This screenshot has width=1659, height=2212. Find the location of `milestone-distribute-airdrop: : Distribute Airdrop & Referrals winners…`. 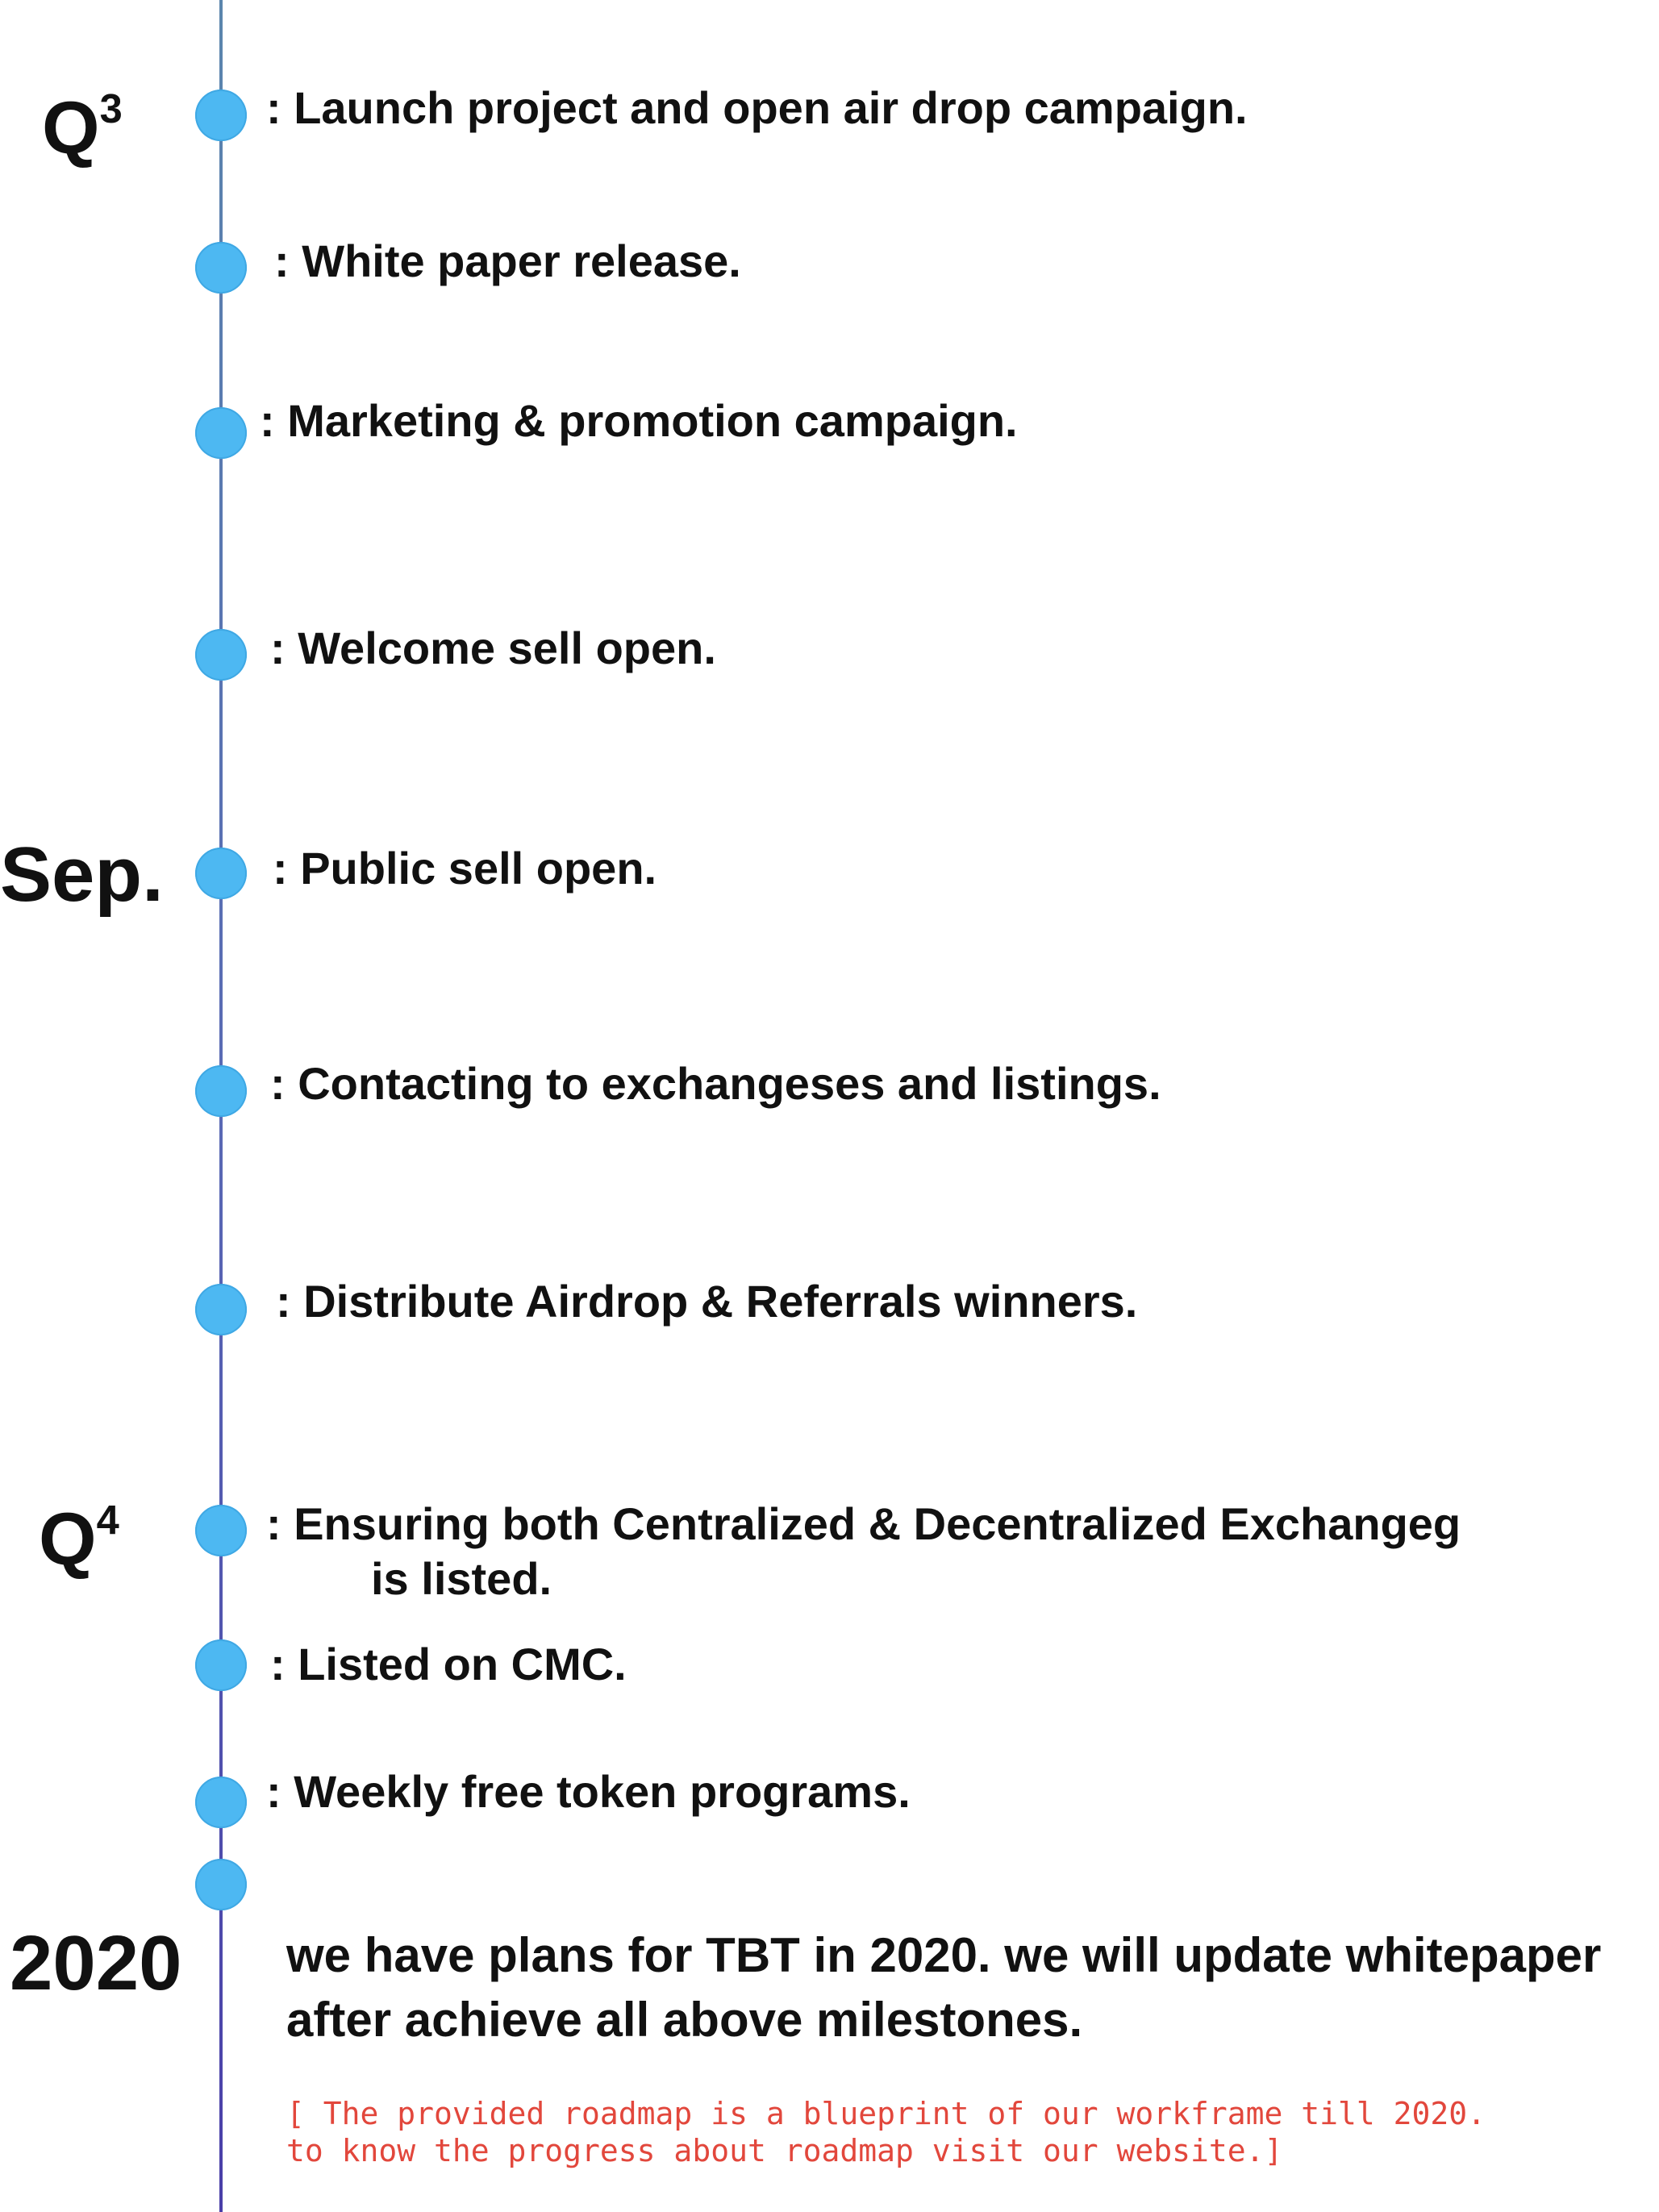

milestone-distribute-airdrop: : Distribute Airdrop & Referrals winners… is located at coordinates (706, 1301).